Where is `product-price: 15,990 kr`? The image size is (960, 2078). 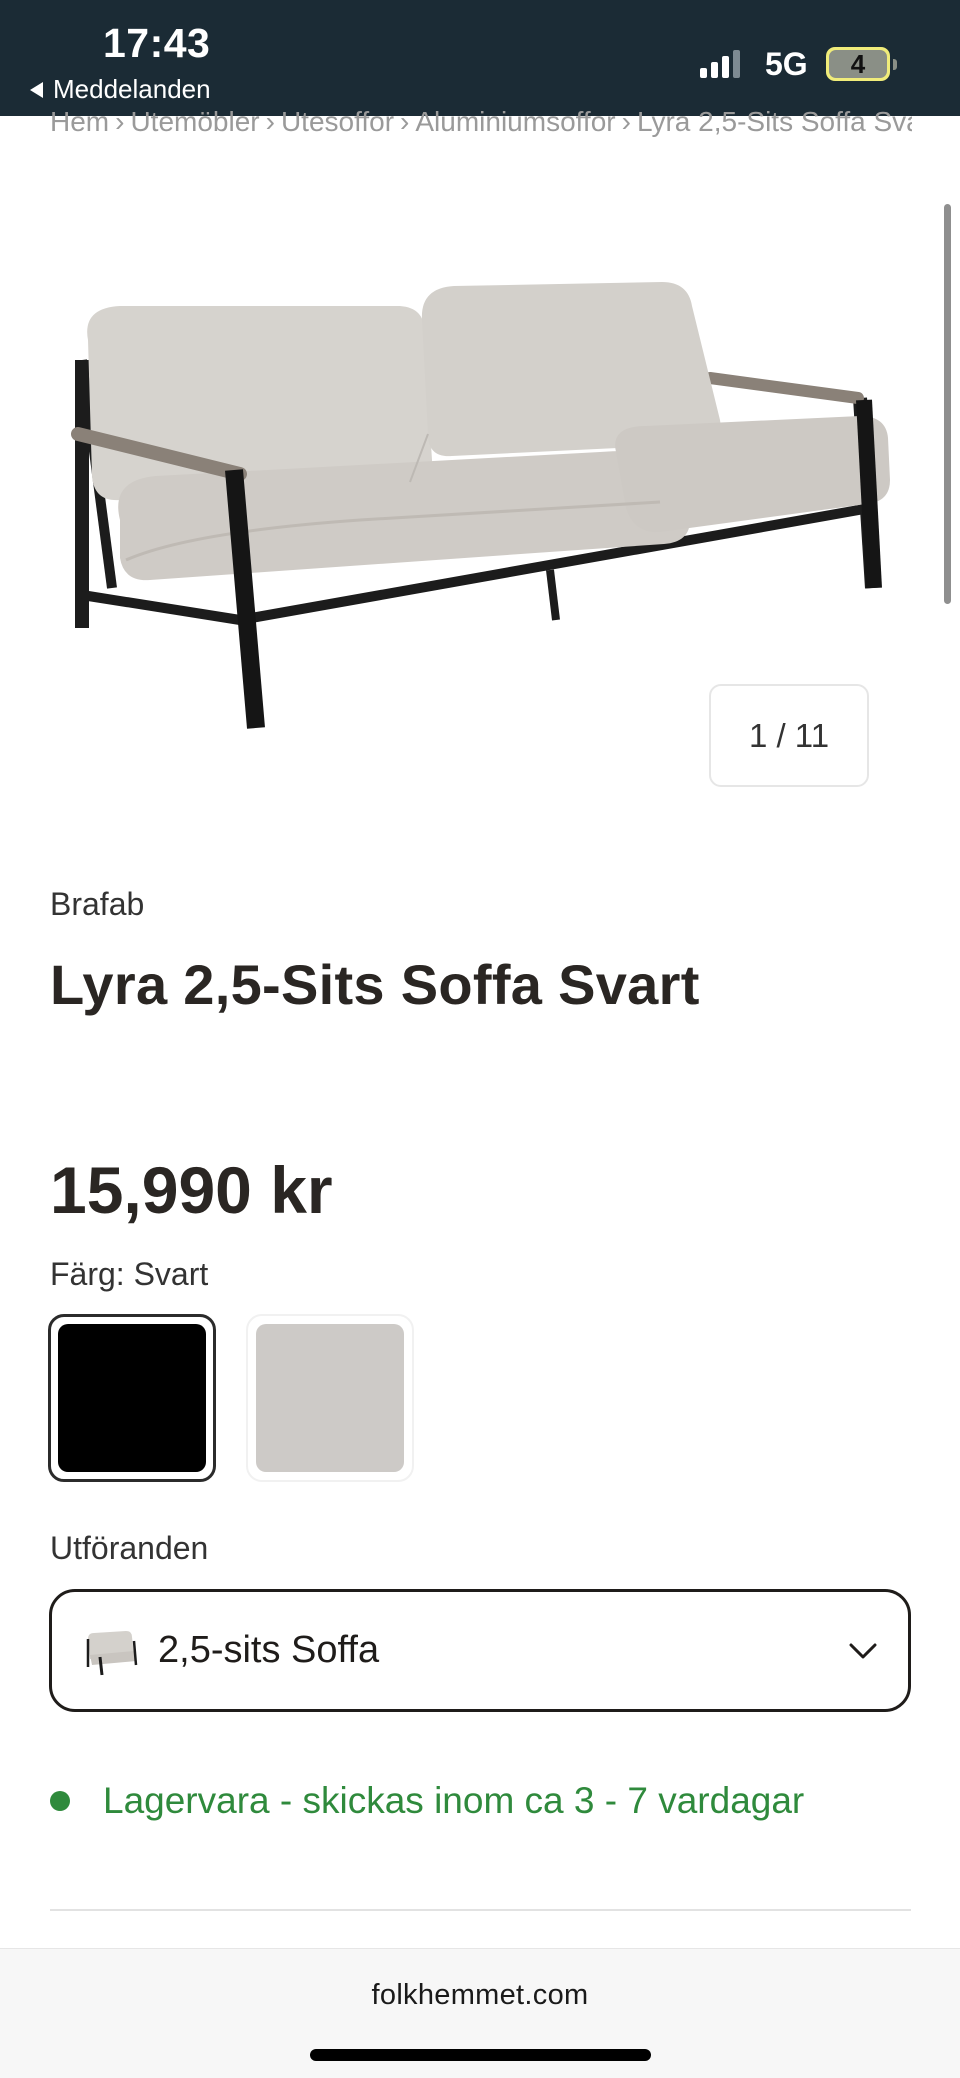 product-price: 15,990 kr is located at coordinates (191, 1190).